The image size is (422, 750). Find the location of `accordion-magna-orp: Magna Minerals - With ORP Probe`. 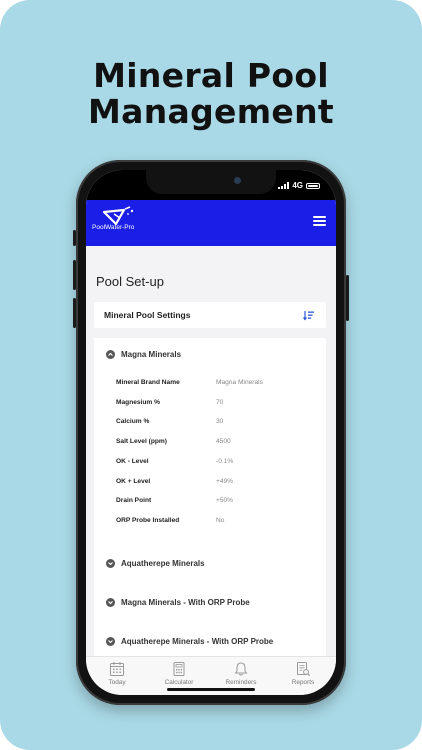

accordion-magna-orp: Magna Minerals - With ORP Probe is located at coordinates (178, 602).